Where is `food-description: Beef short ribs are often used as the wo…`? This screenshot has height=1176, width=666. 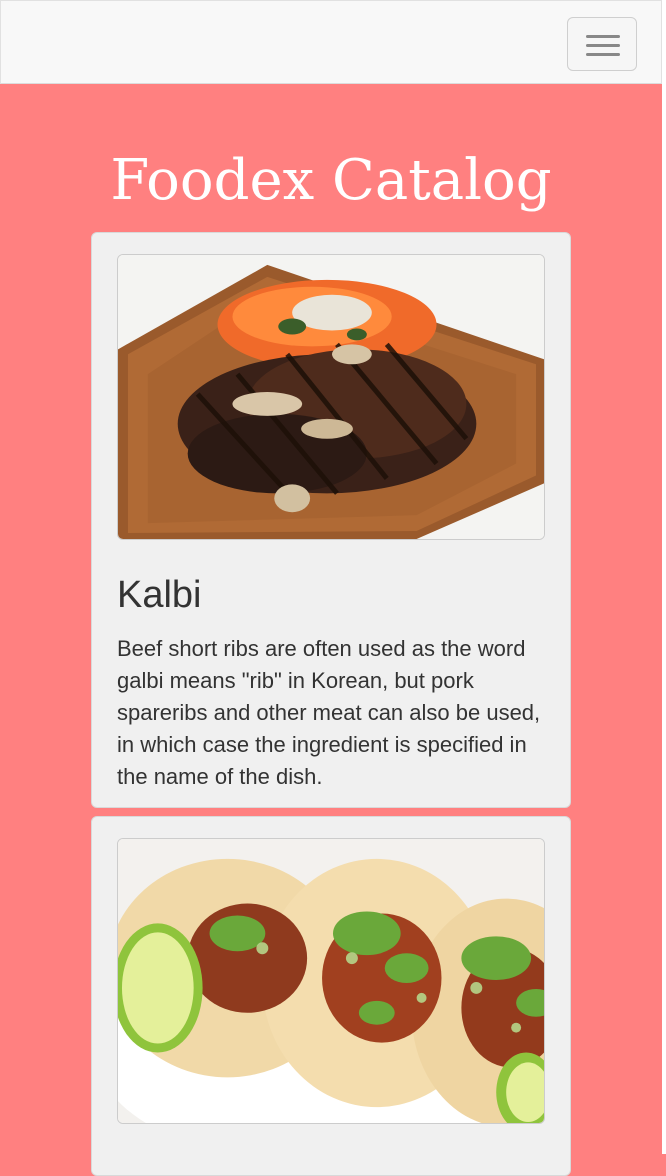 food-description: Beef short ribs are often used as the wo… is located at coordinates (329, 712).